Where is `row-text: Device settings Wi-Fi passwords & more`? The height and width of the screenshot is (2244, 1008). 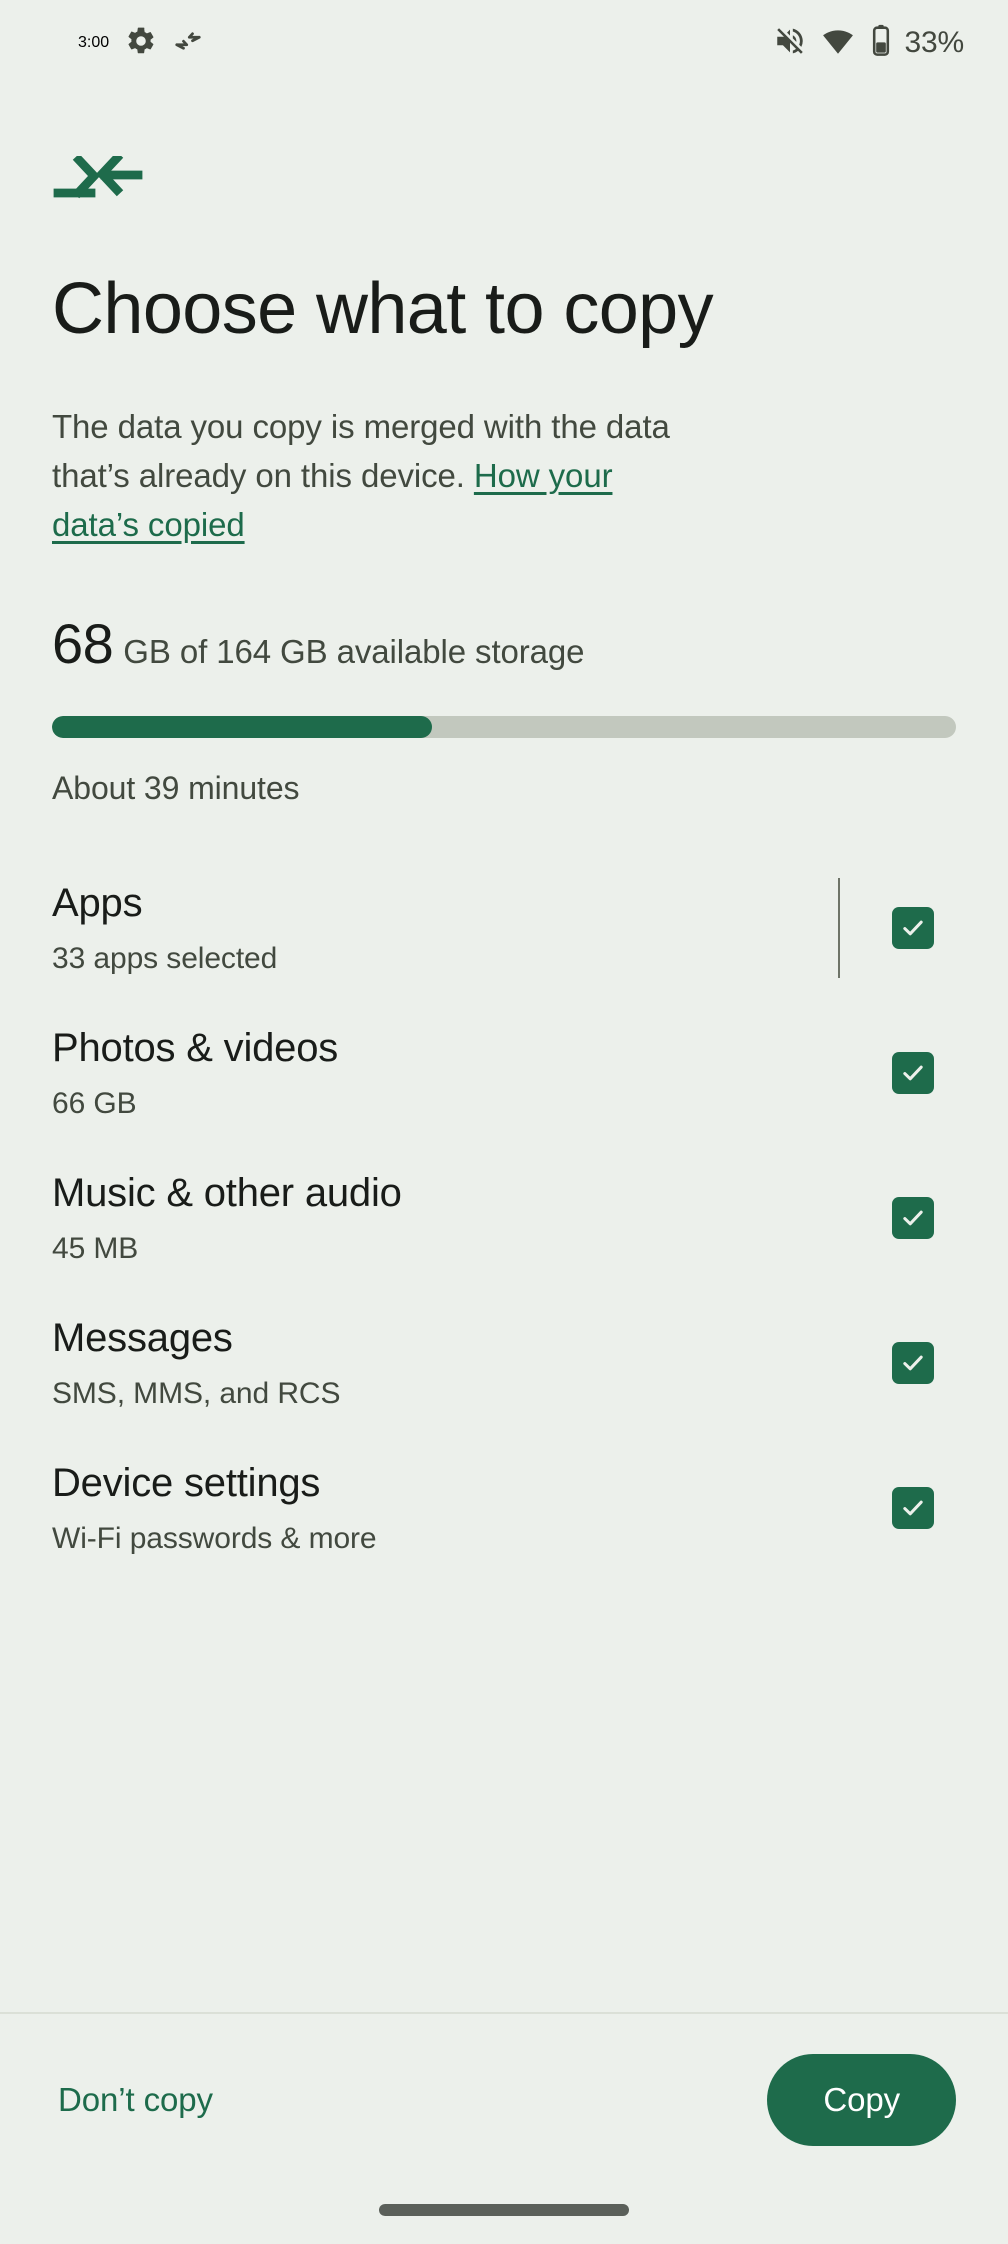 row-text: Device settings Wi-Fi passwords & more is located at coordinates (445, 1508).